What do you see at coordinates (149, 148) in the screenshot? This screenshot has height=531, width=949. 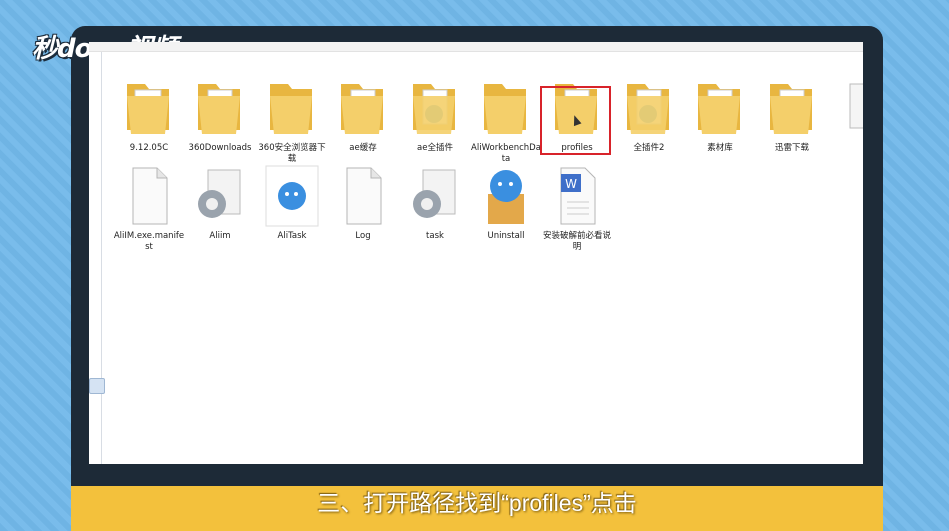 I see `item-label: 9.12.05C` at bounding box center [149, 148].